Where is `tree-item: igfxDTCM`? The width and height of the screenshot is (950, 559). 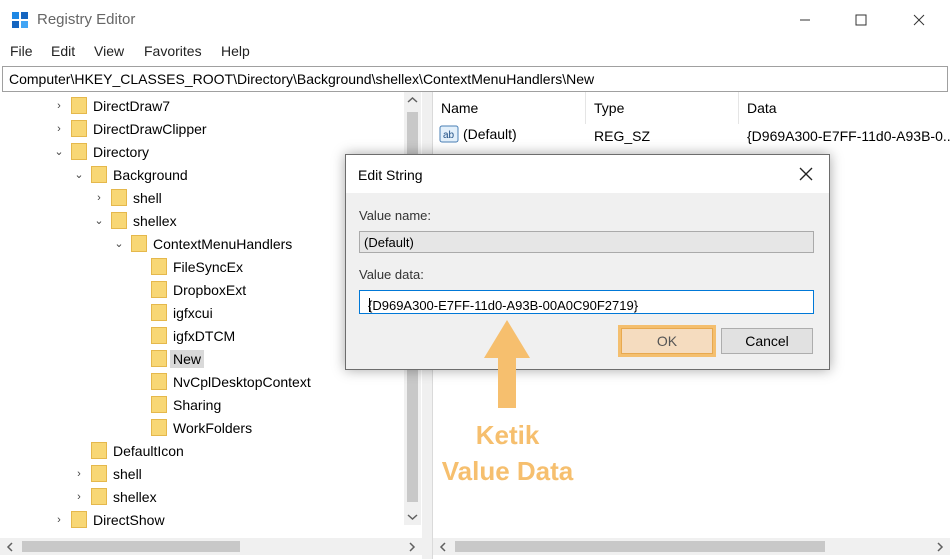
tree-item: igfxDTCM is located at coordinates (183, 335).